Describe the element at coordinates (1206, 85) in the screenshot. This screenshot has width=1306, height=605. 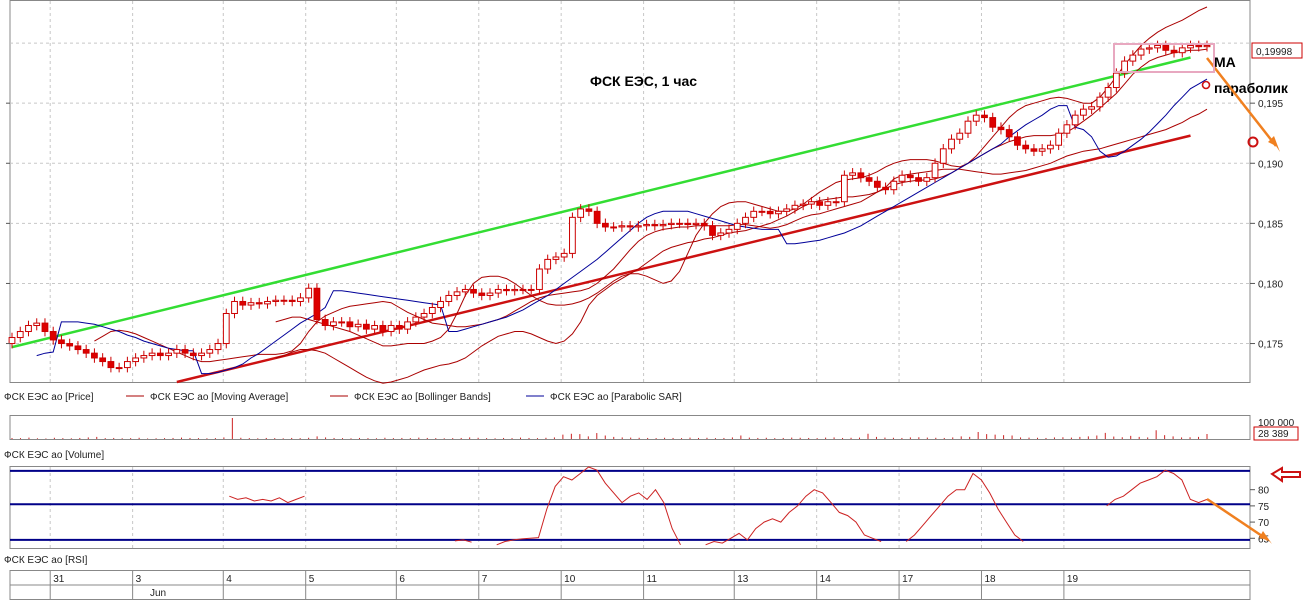
I see `sar-last-marker` at that location.